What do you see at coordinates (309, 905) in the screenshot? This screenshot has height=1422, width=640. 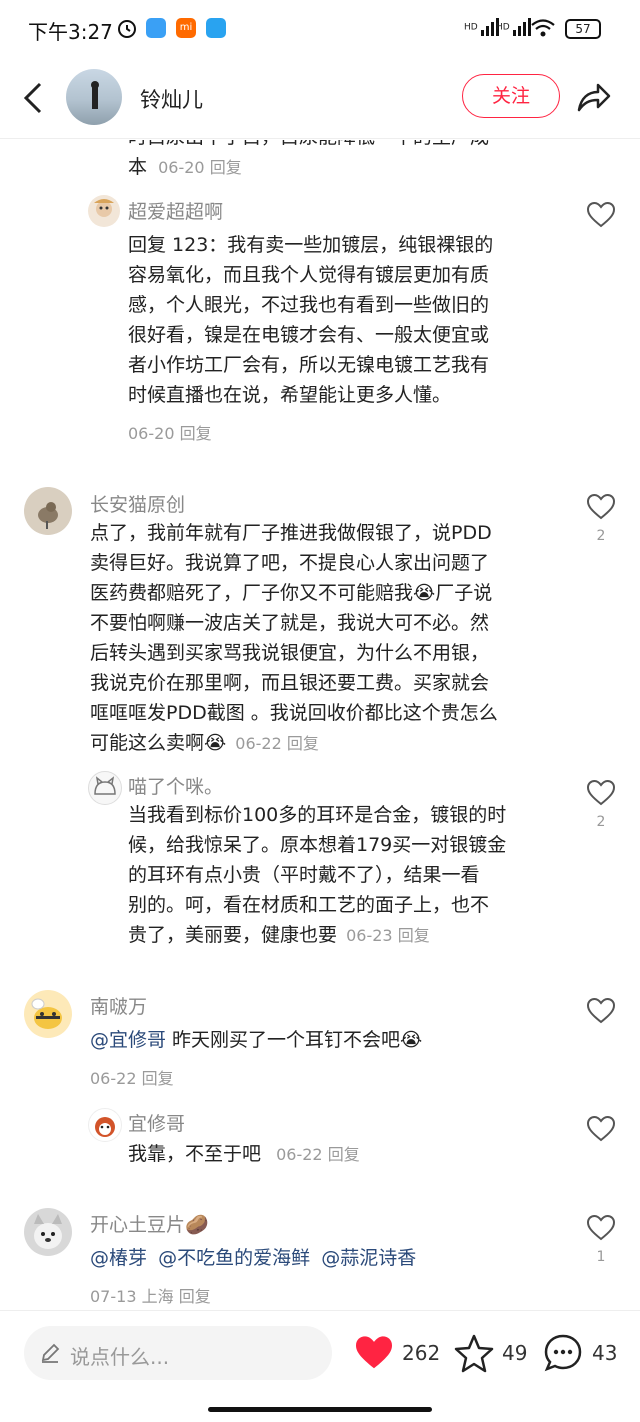 I see `comment-line: 别的。呵，看在材质和工艺的面子上，也不` at bounding box center [309, 905].